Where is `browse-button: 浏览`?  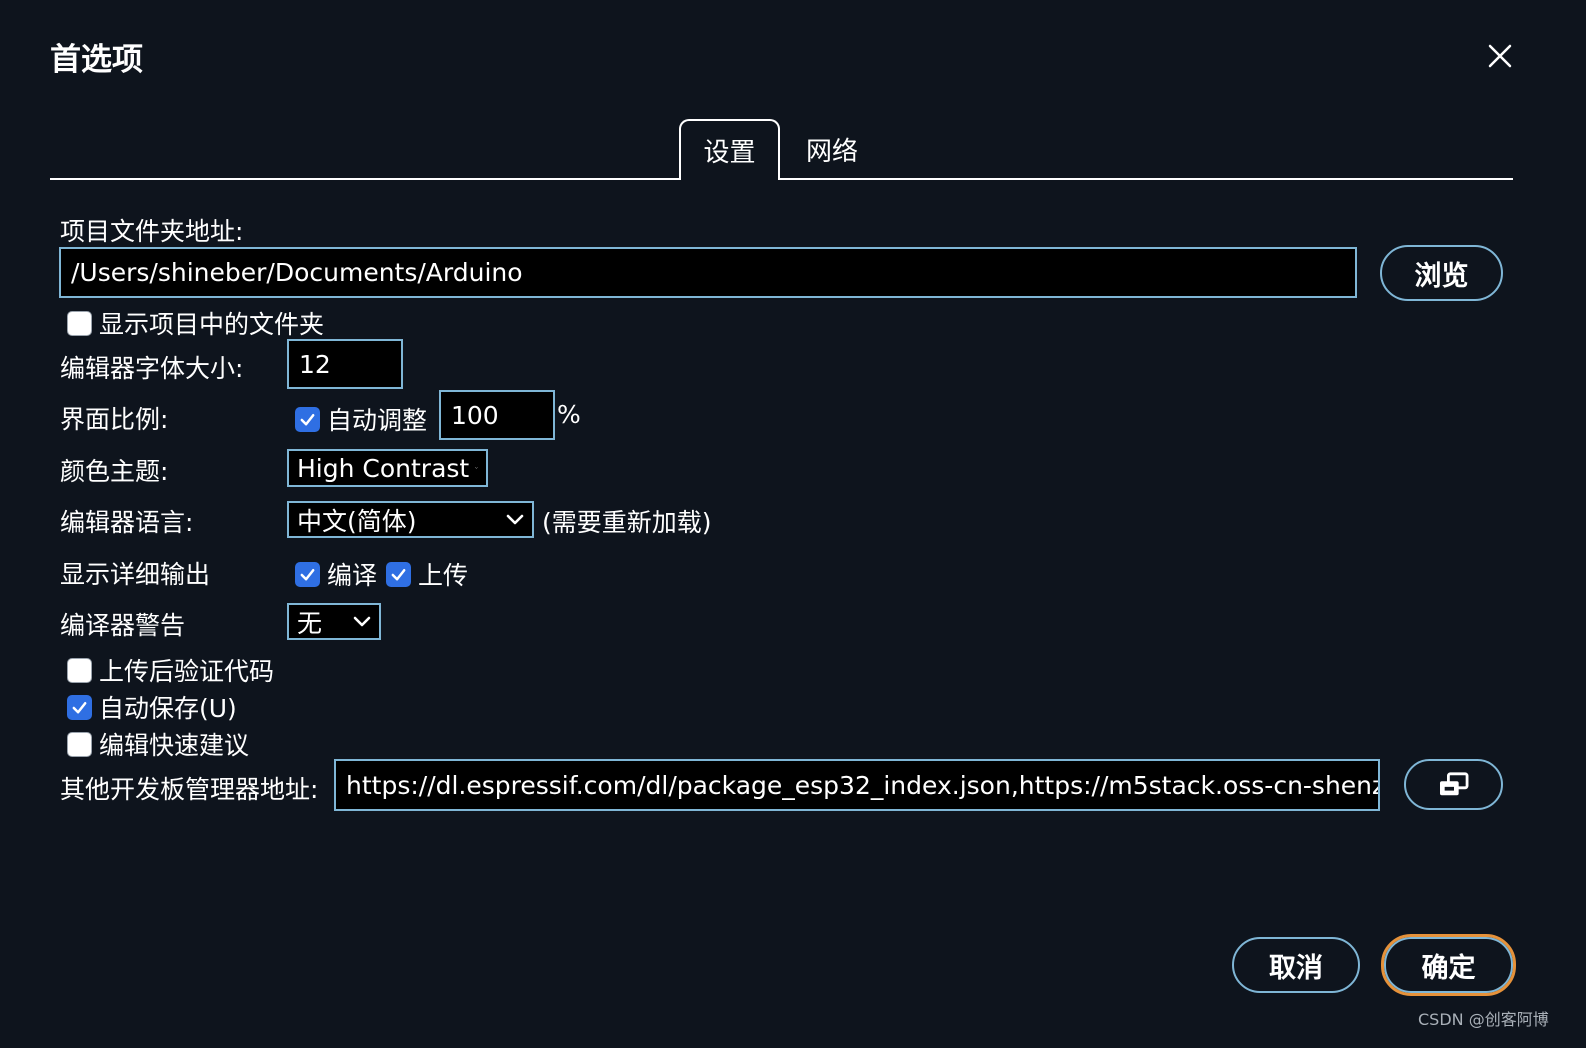 browse-button: 浏览 is located at coordinates (1441, 273).